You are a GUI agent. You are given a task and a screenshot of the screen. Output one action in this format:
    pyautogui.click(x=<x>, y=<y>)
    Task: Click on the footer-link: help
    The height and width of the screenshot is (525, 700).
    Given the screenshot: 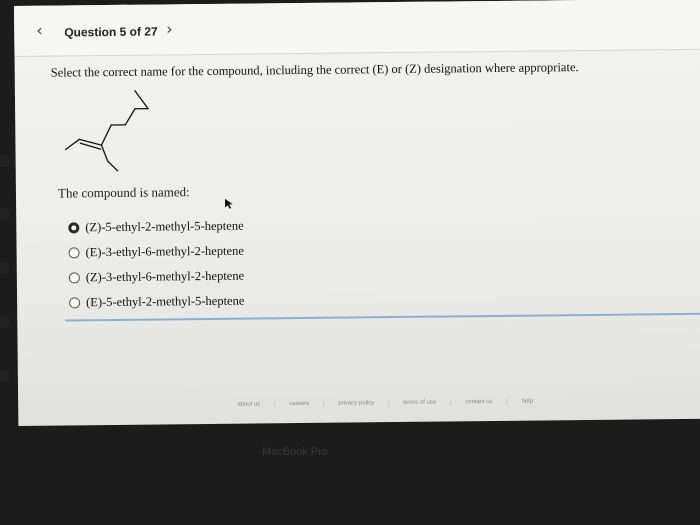 What is the action you would take?
    pyautogui.click(x=527, y=401)
    